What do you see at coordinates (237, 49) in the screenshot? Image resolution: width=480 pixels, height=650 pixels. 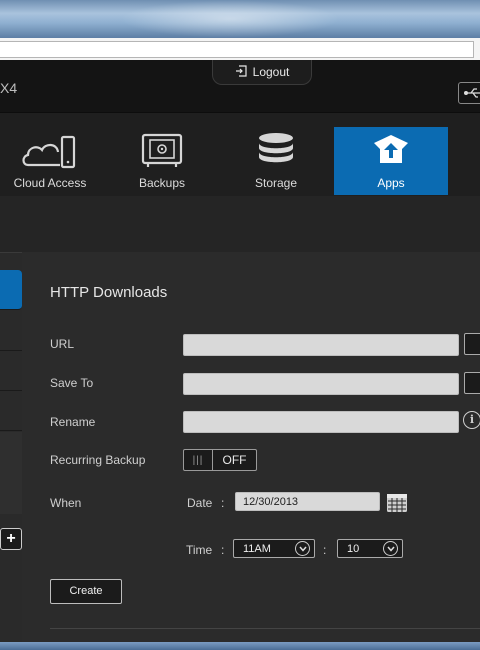 I see `address-field` at bounding box center [237, 49].